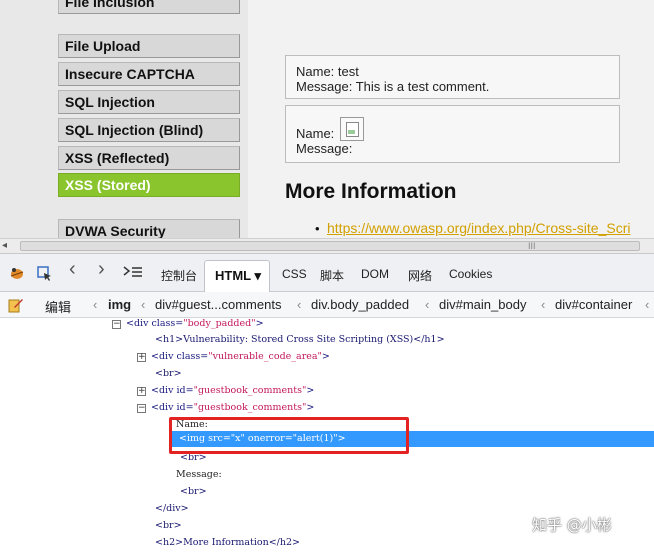 The width and height of the screenshot is (654, 556). Describe the element at coordinates (332, 275) in the screenshot. I see `tab-script: 脚本` at that location.